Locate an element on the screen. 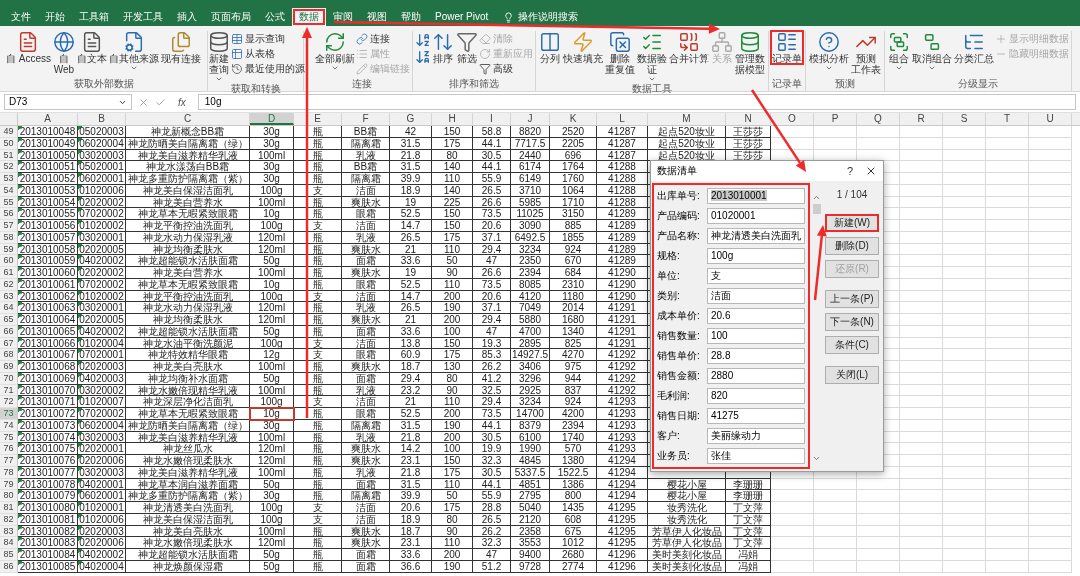  ribbon-tab: 审阅 is located at coordinates (343, 17).